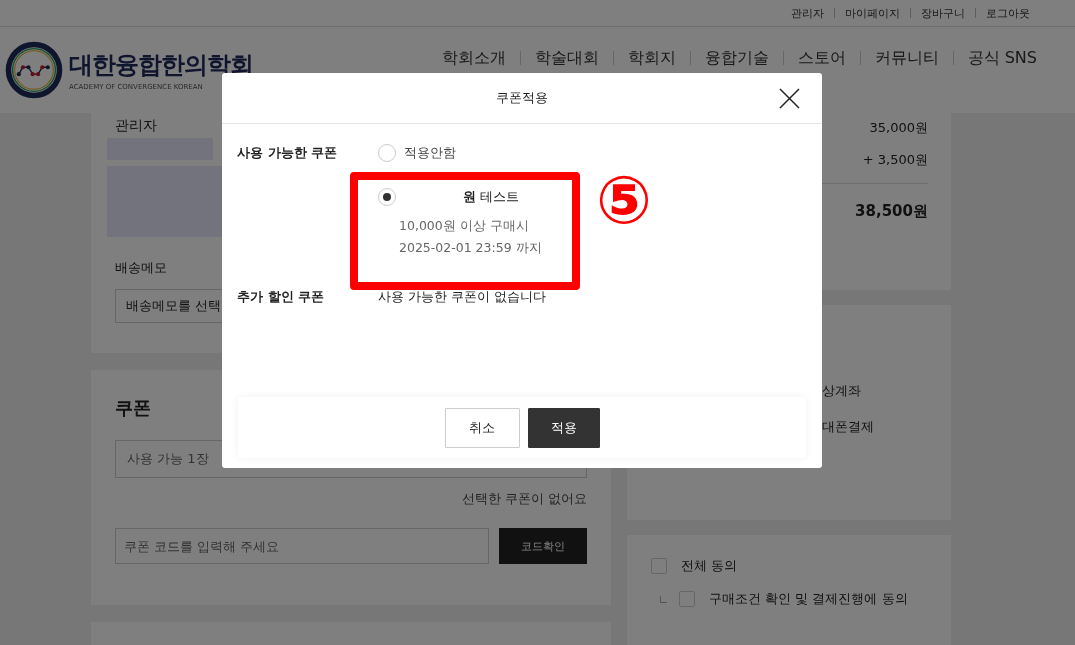 The height and width of the screenshot is (645, 1075). Describe the element at coordinates (133, 408) in the screenshot. I see `section-title: 쿠폰` at that location.